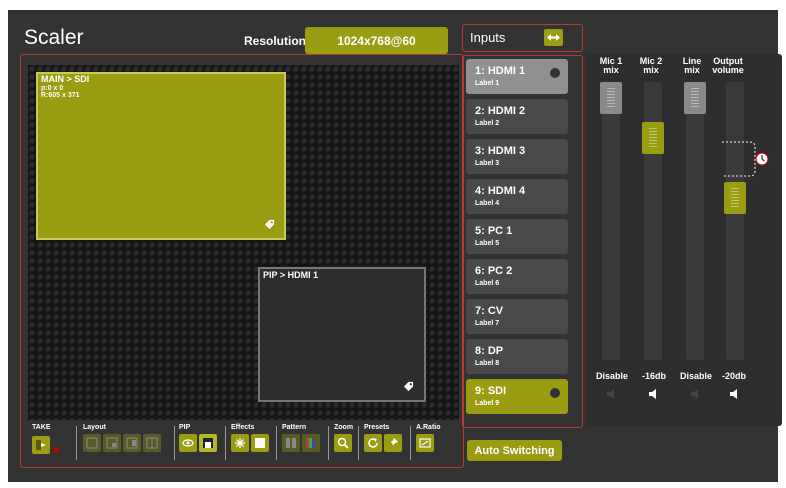  I want to click on pattern-label: Pattern, so click(294, 427).